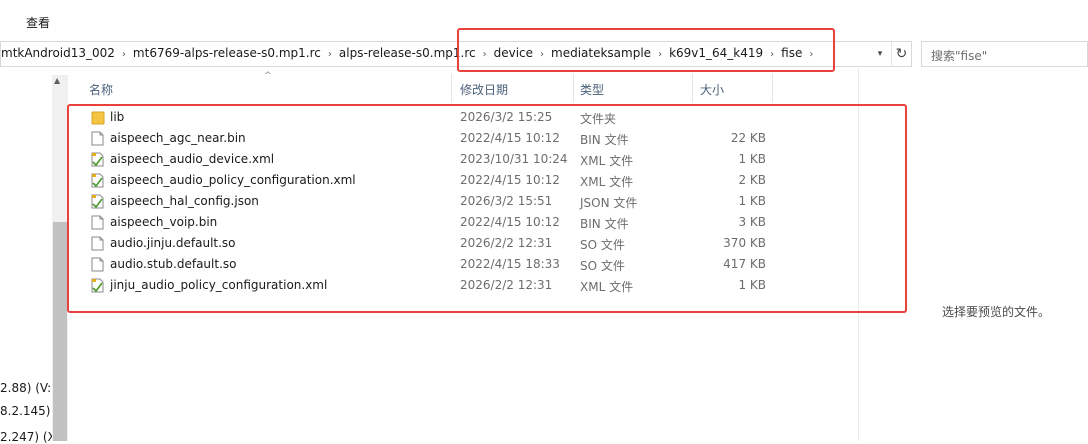 The width and height of the screenshot is (1088, 444). What do you see at coordinates (506, 117) in the screenshot?
I see `file-date: 2026/3/2 15:25` at bounding box center [506, 117].